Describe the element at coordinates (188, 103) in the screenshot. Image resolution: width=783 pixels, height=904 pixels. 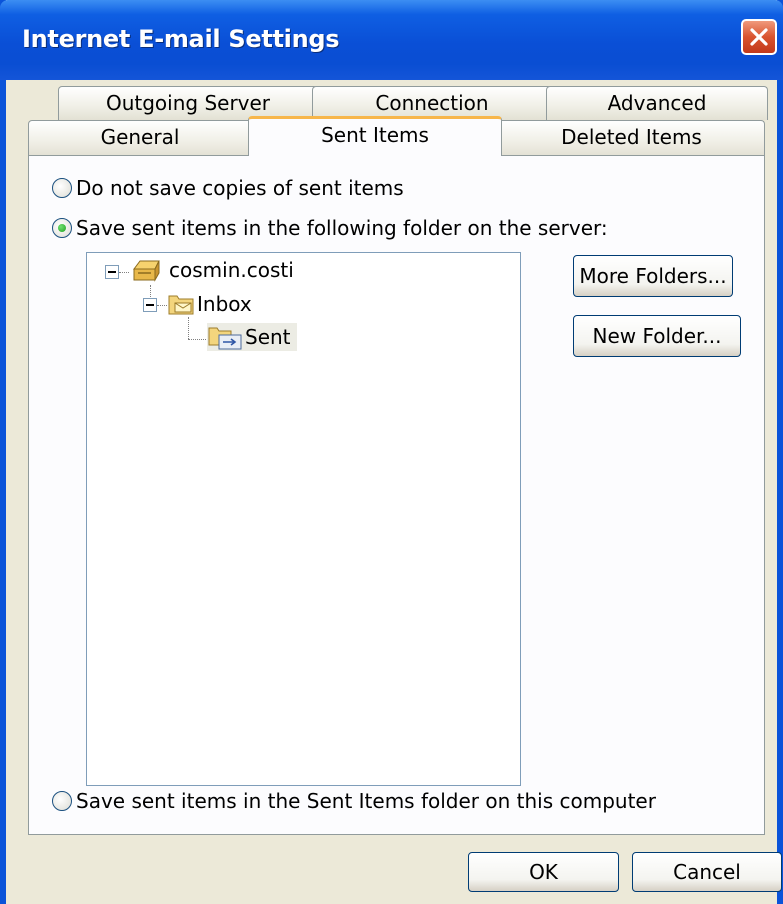
I see `tab-outgoing-server: Outgoing Server` at that location.